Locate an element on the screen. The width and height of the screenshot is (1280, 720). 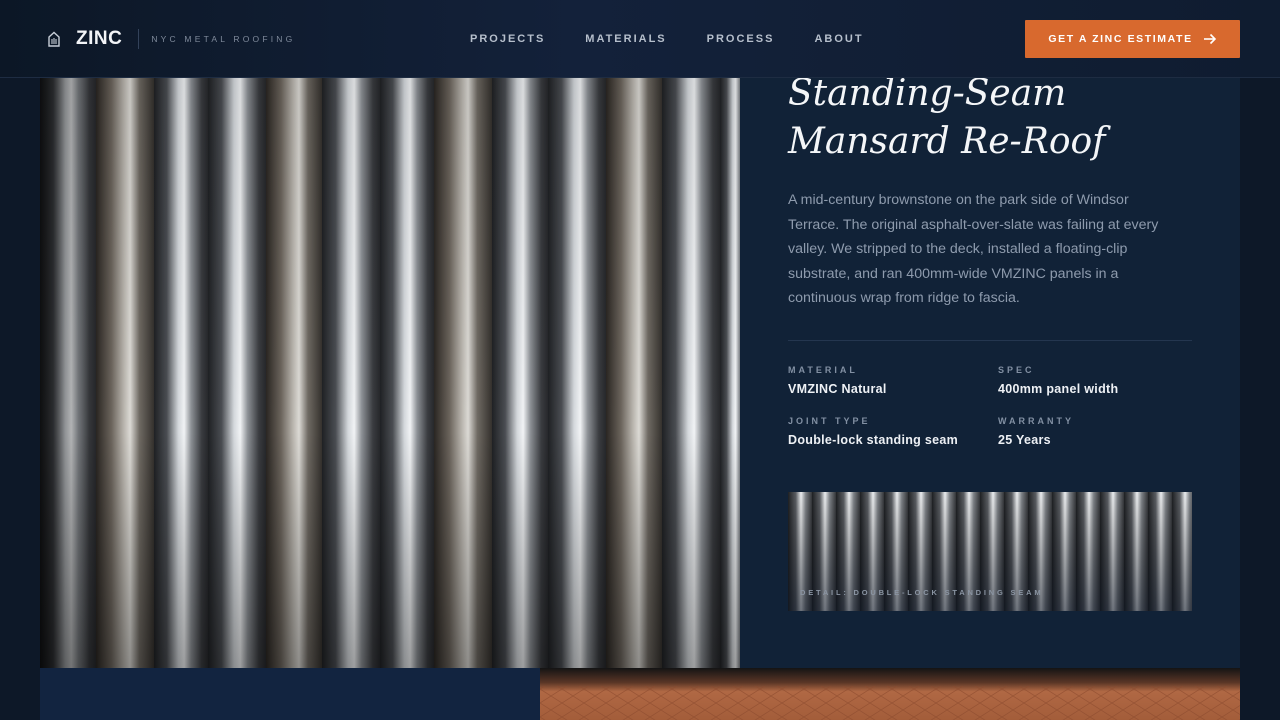
spec-value: Double-lock standing seam is located at coordinates (873, 440).